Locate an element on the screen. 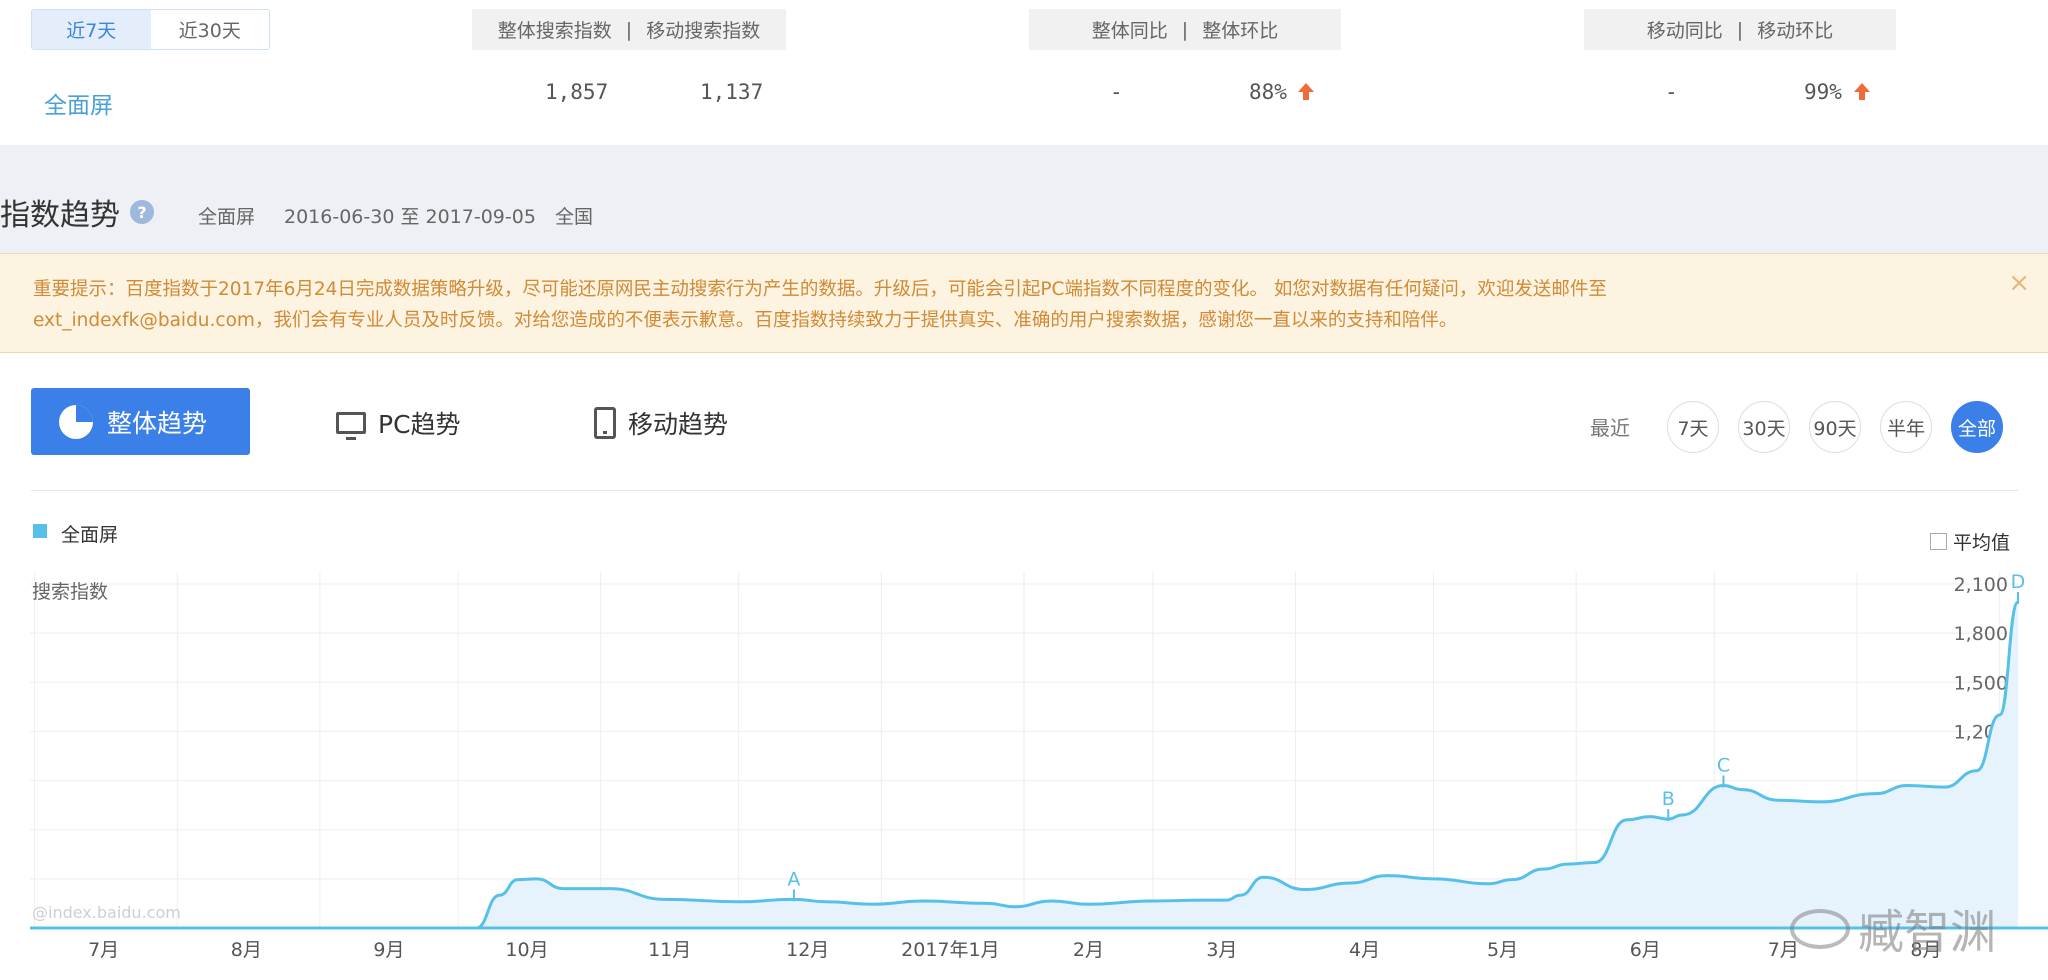  overall-yoy-value: - is located at coordinates (1116, 92).